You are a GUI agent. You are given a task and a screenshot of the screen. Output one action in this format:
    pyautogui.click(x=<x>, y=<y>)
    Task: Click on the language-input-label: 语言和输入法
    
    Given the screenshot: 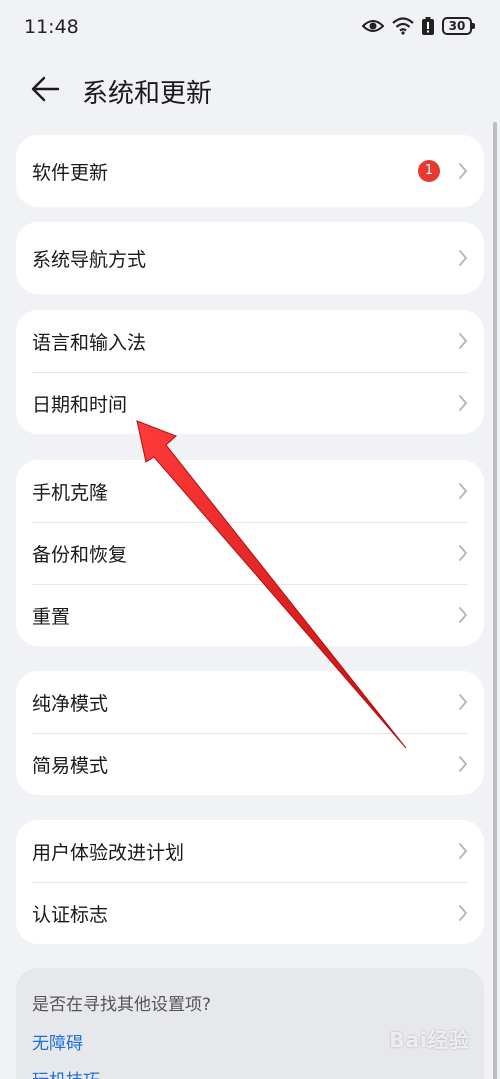 What is the action you would take?
    pyautogui.click(x=89, y=342)
    